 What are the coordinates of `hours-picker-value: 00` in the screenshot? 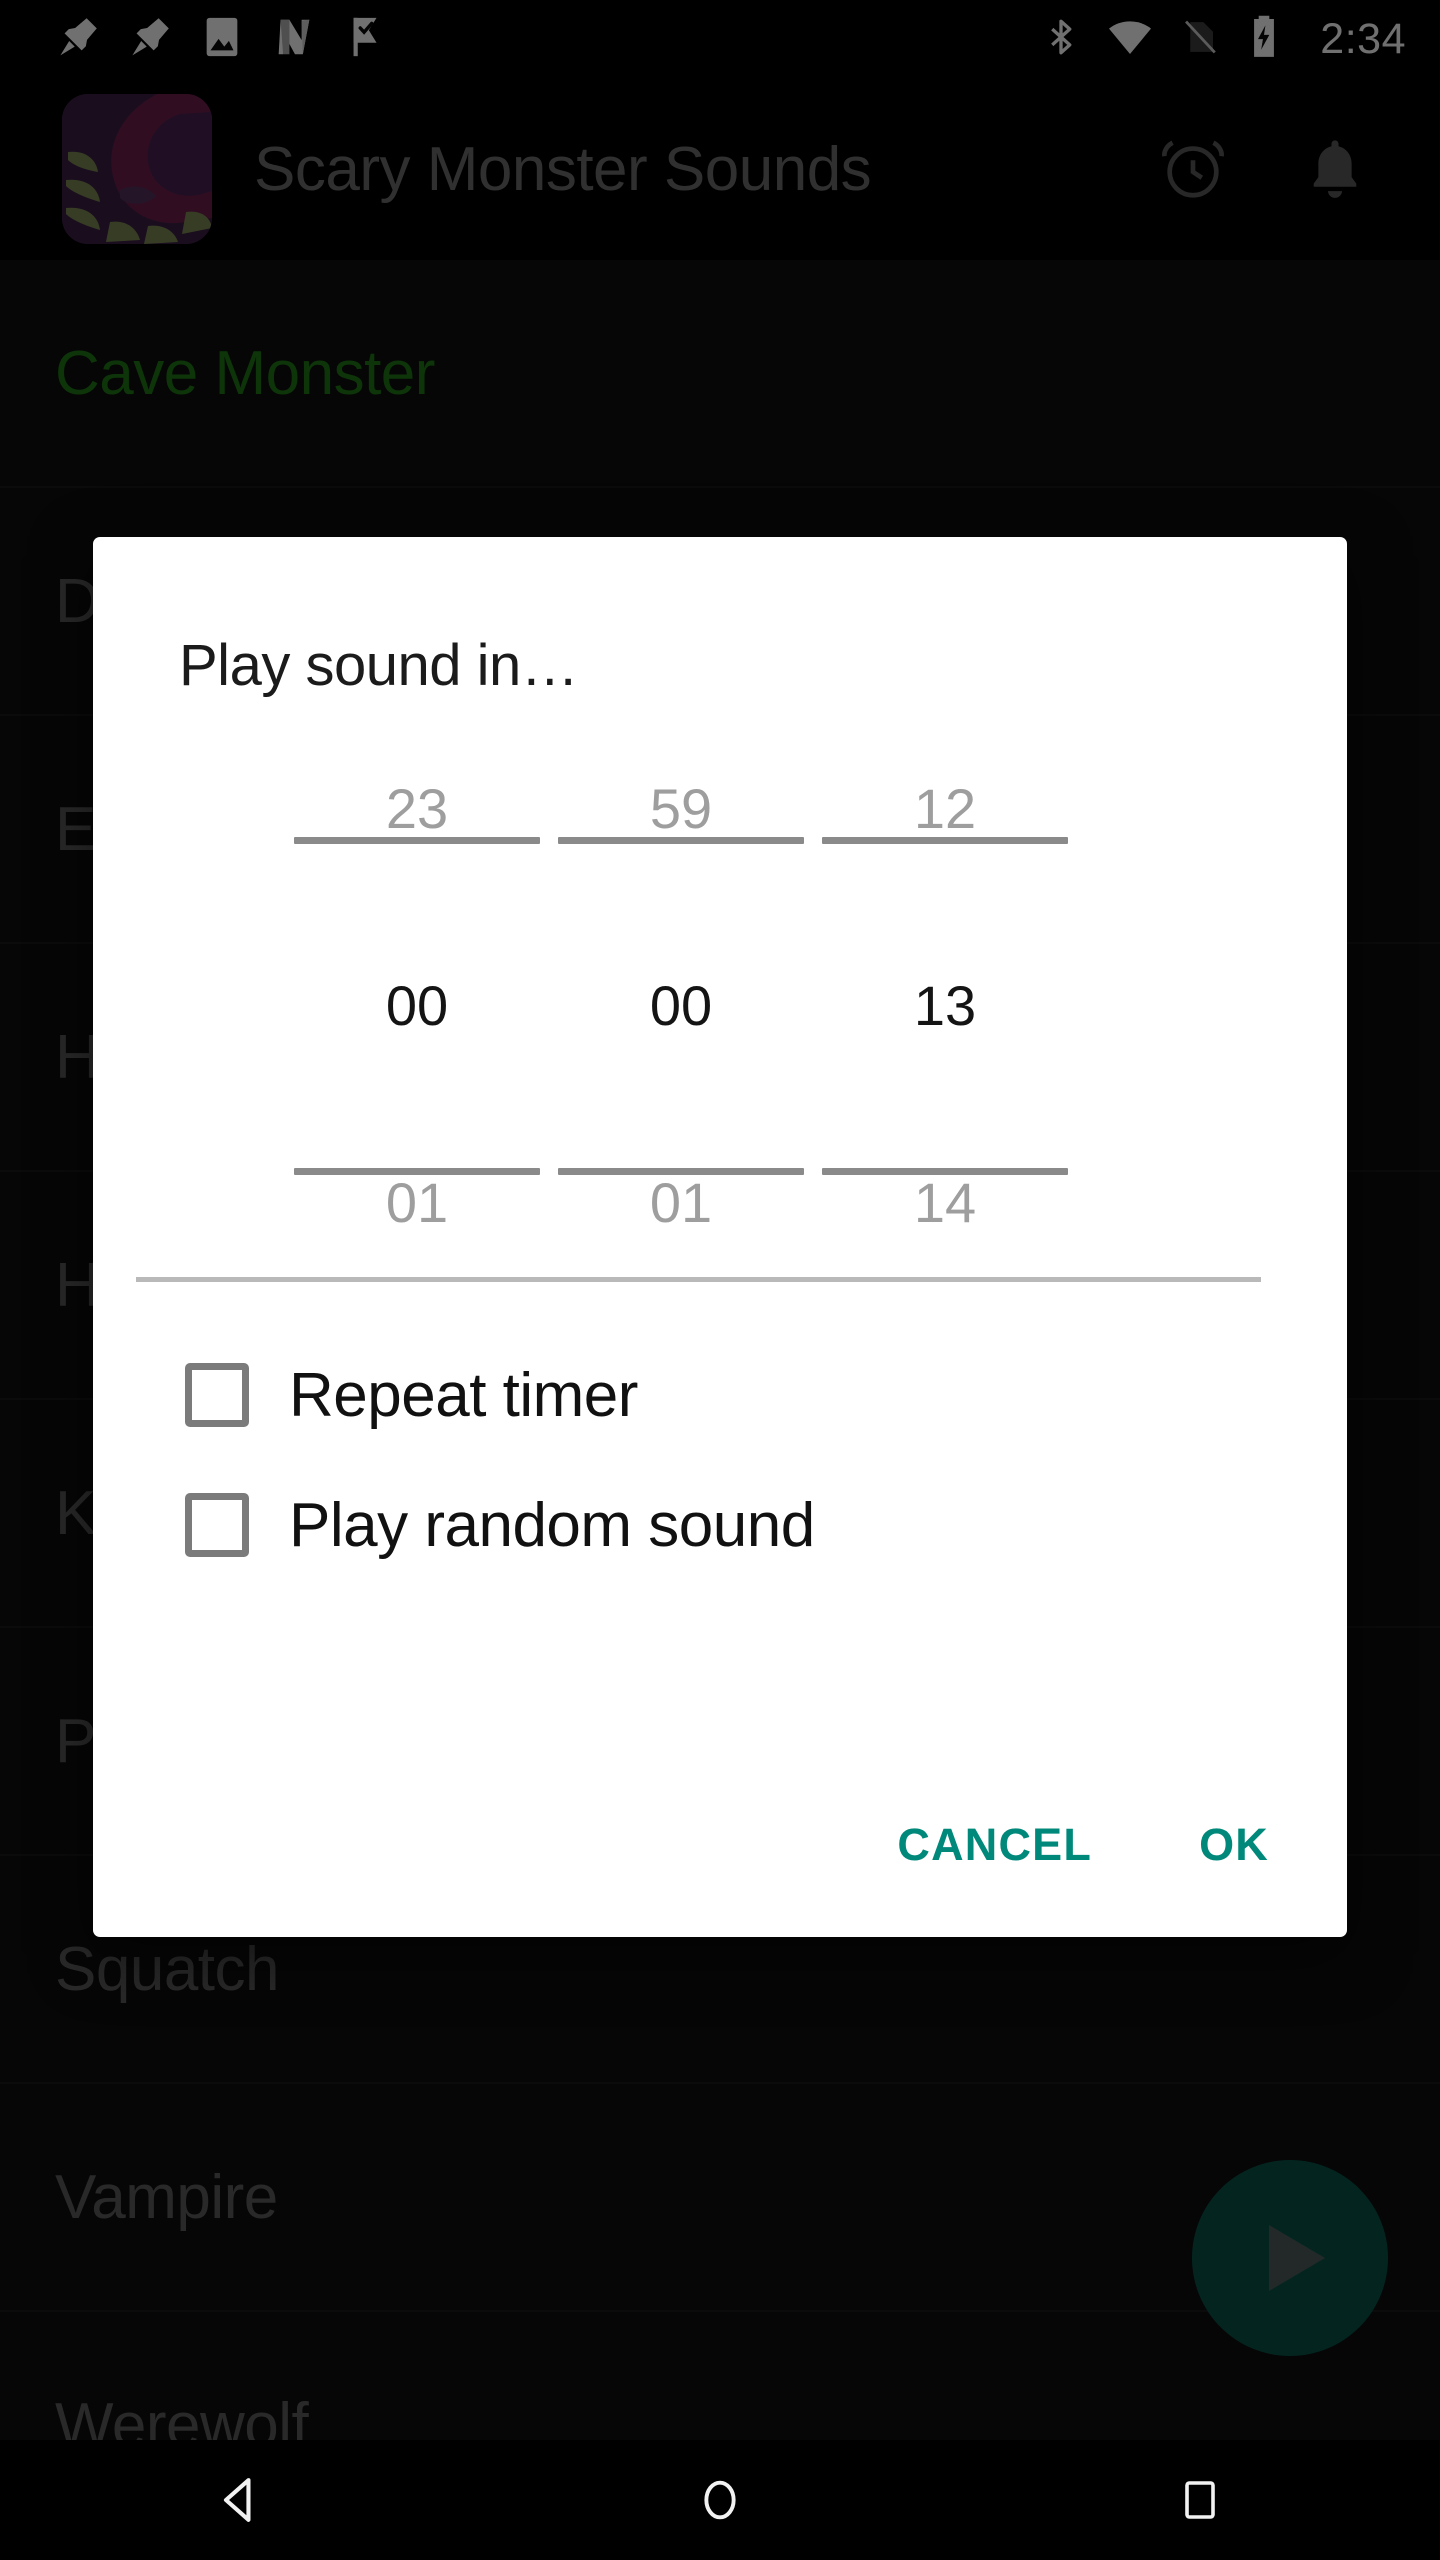 It's located at (417, 1006).